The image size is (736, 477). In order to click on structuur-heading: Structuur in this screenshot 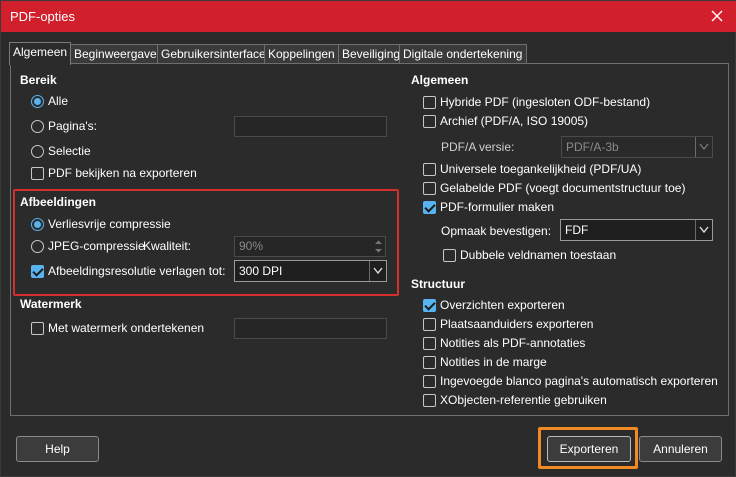, I will do `click(438, 284)`.